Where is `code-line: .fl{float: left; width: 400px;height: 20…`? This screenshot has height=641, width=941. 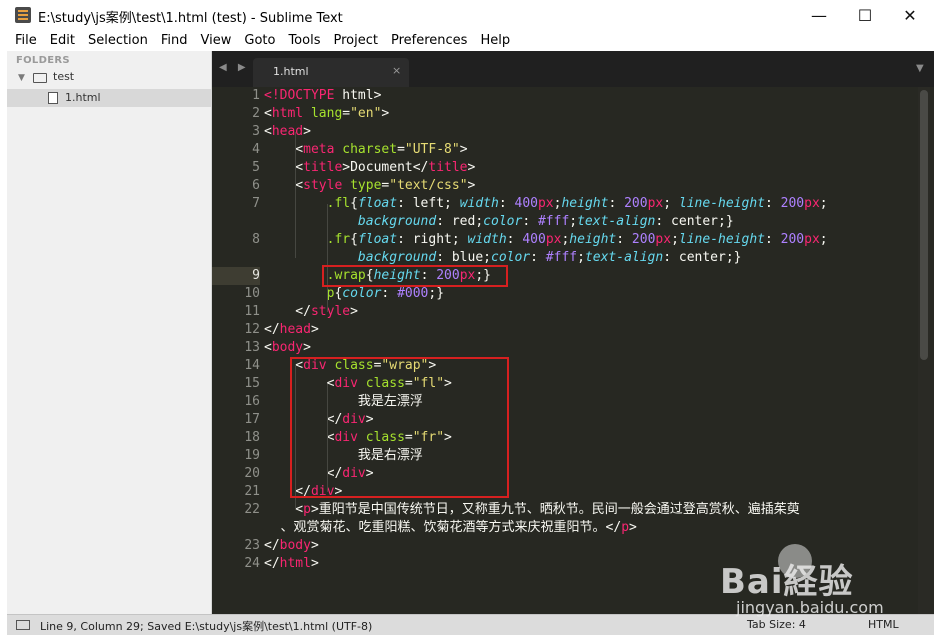 code-line: .fl{float: left; width: 400px;height: 20… is located at coordinates (546, 204).